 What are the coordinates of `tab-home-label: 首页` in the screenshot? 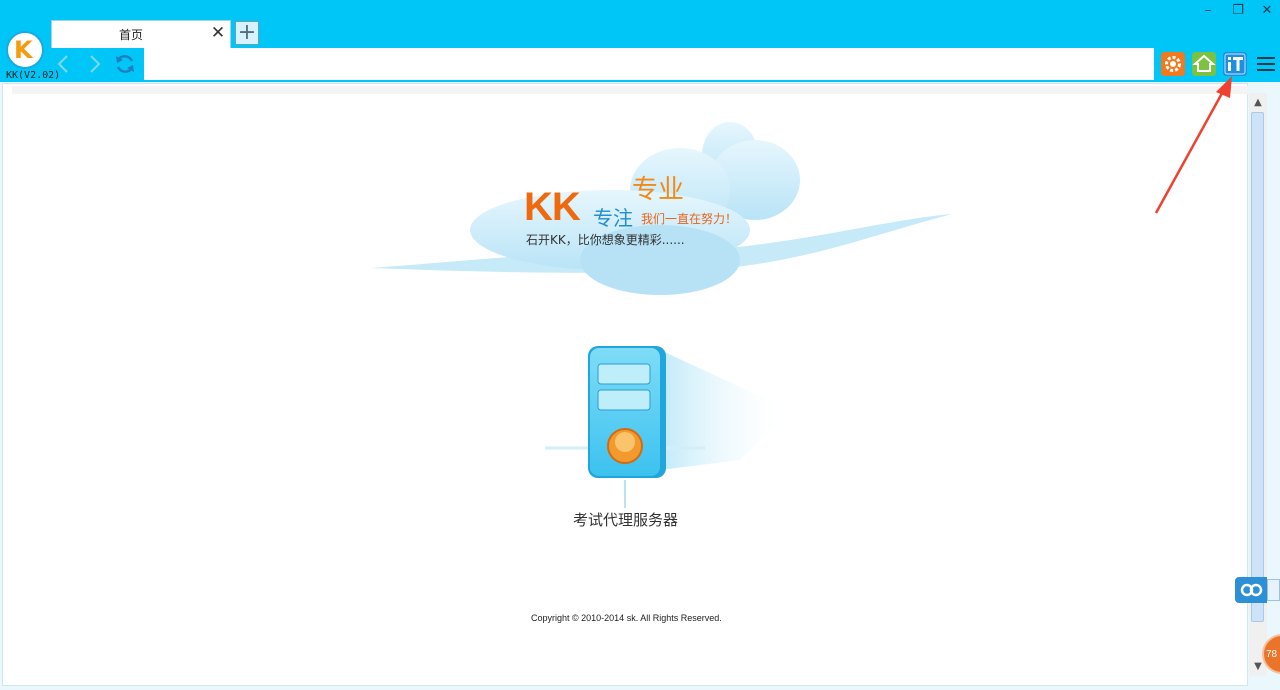 It's located at (130, 35).